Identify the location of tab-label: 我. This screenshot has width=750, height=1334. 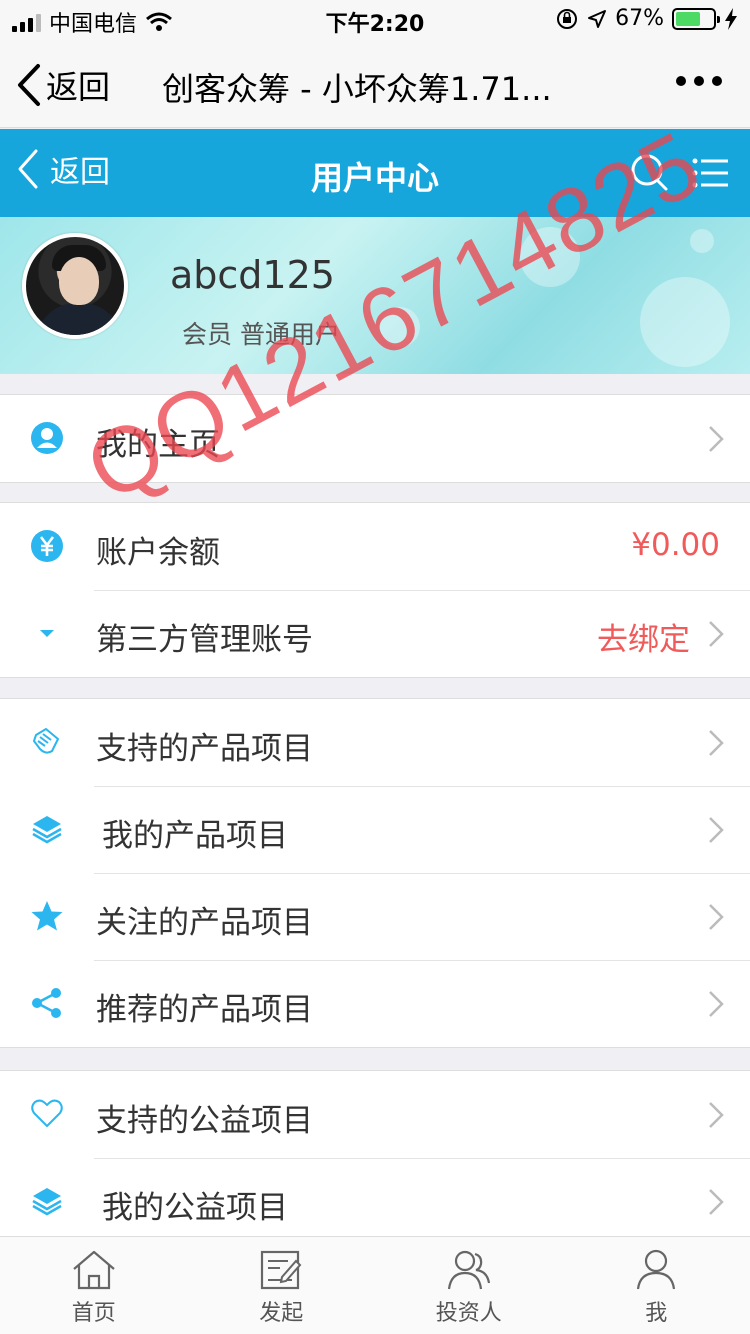
(656, 1313).